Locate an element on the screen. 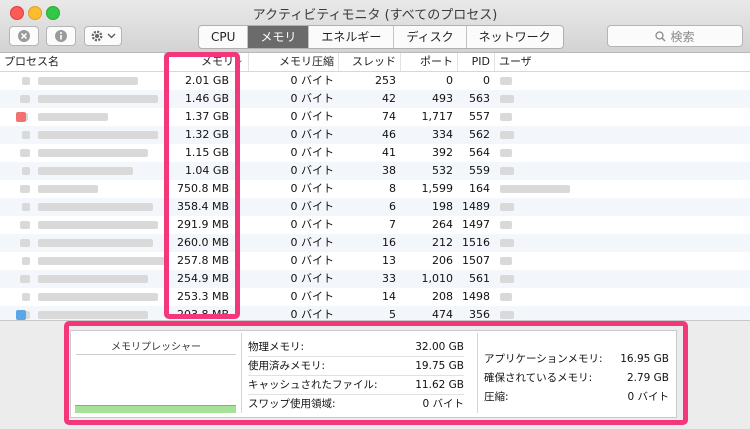  table-row: 257.8 MB 0 バイト 13 206 1507 is located at coordinates (375, 261).